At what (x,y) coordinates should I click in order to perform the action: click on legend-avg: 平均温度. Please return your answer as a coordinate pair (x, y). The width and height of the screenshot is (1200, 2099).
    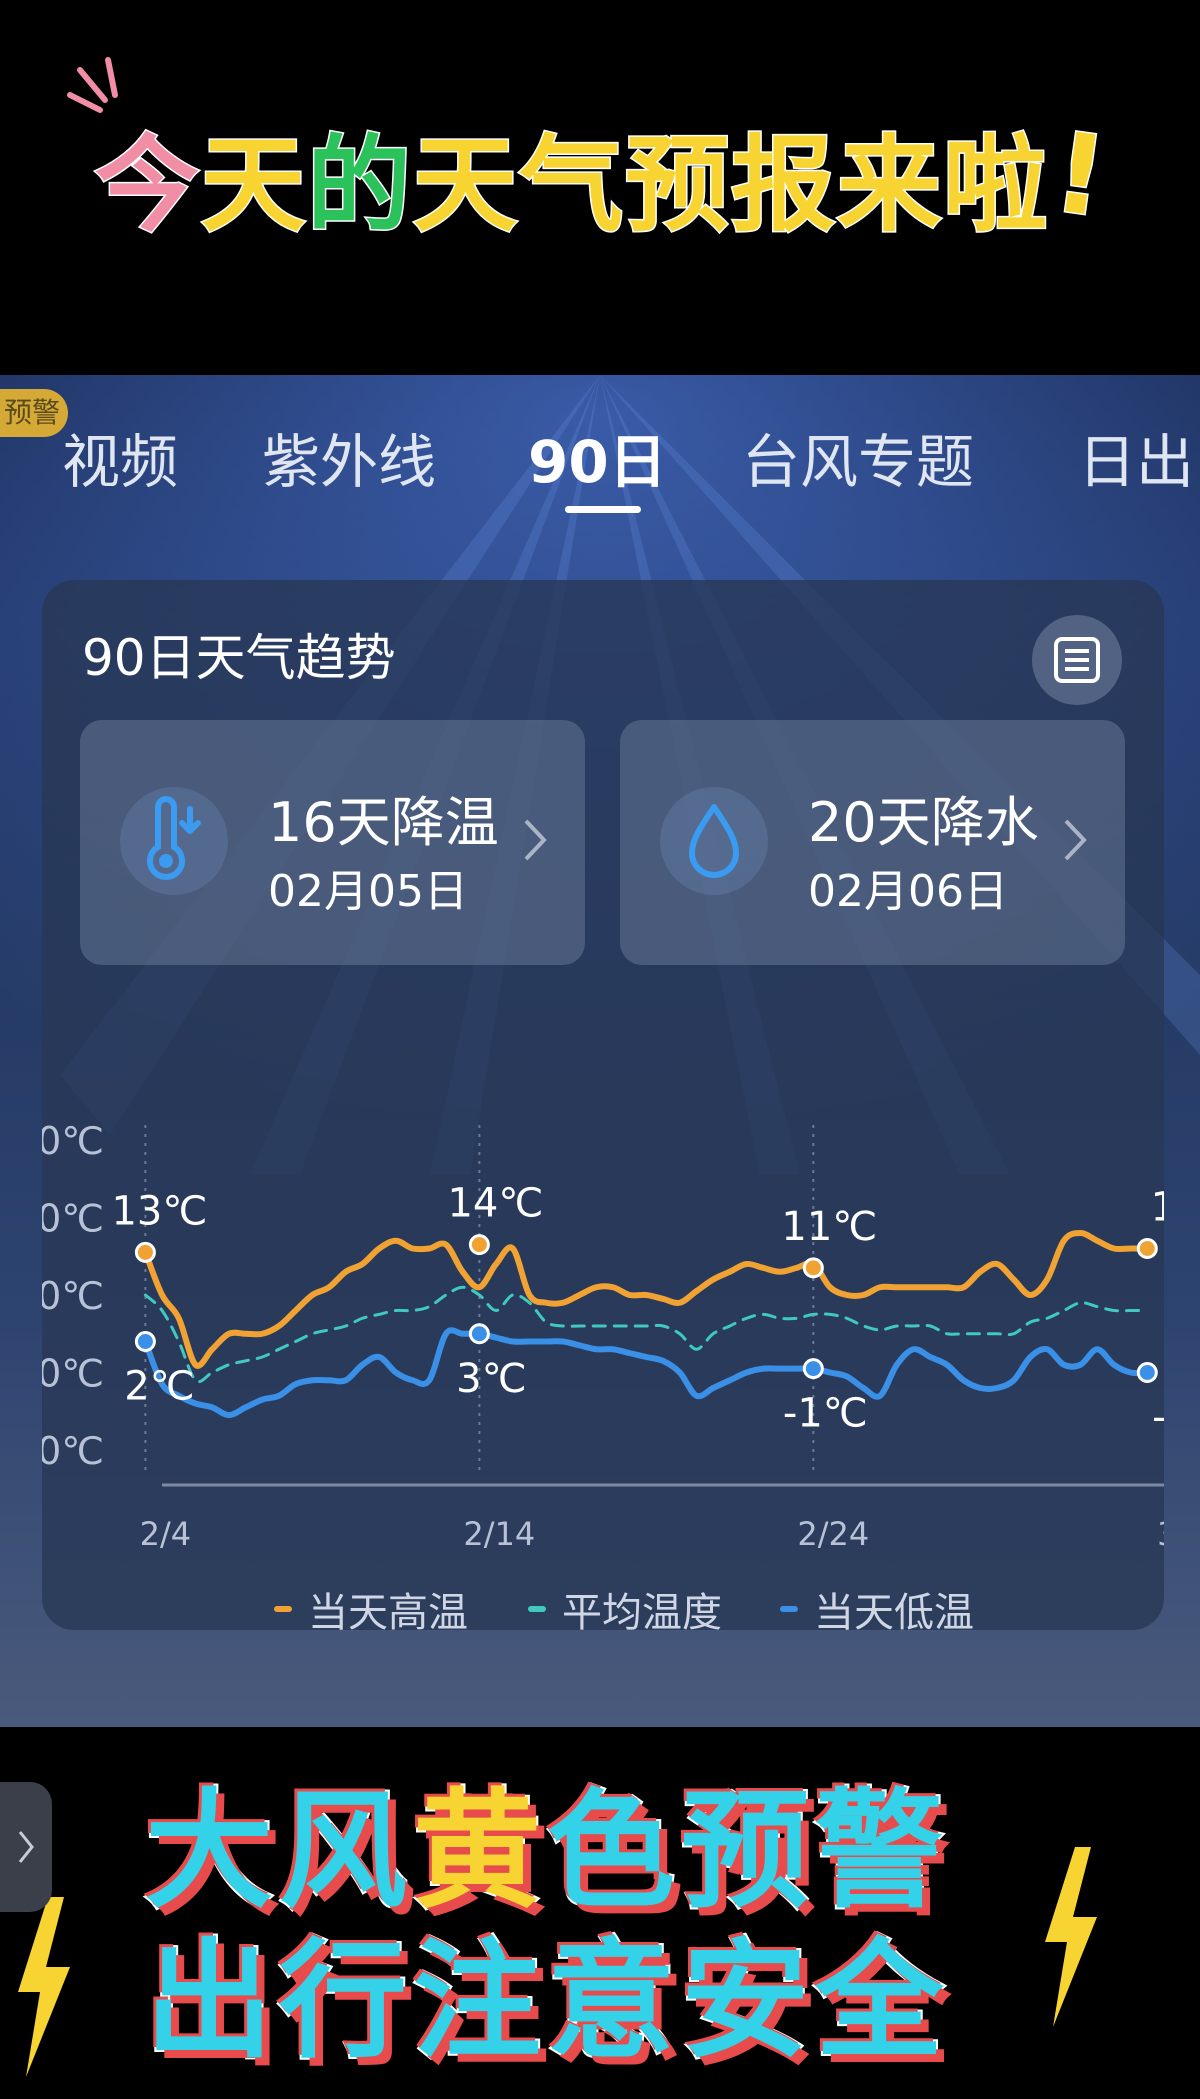
    Looking at the image, I should click on (625, 1609).